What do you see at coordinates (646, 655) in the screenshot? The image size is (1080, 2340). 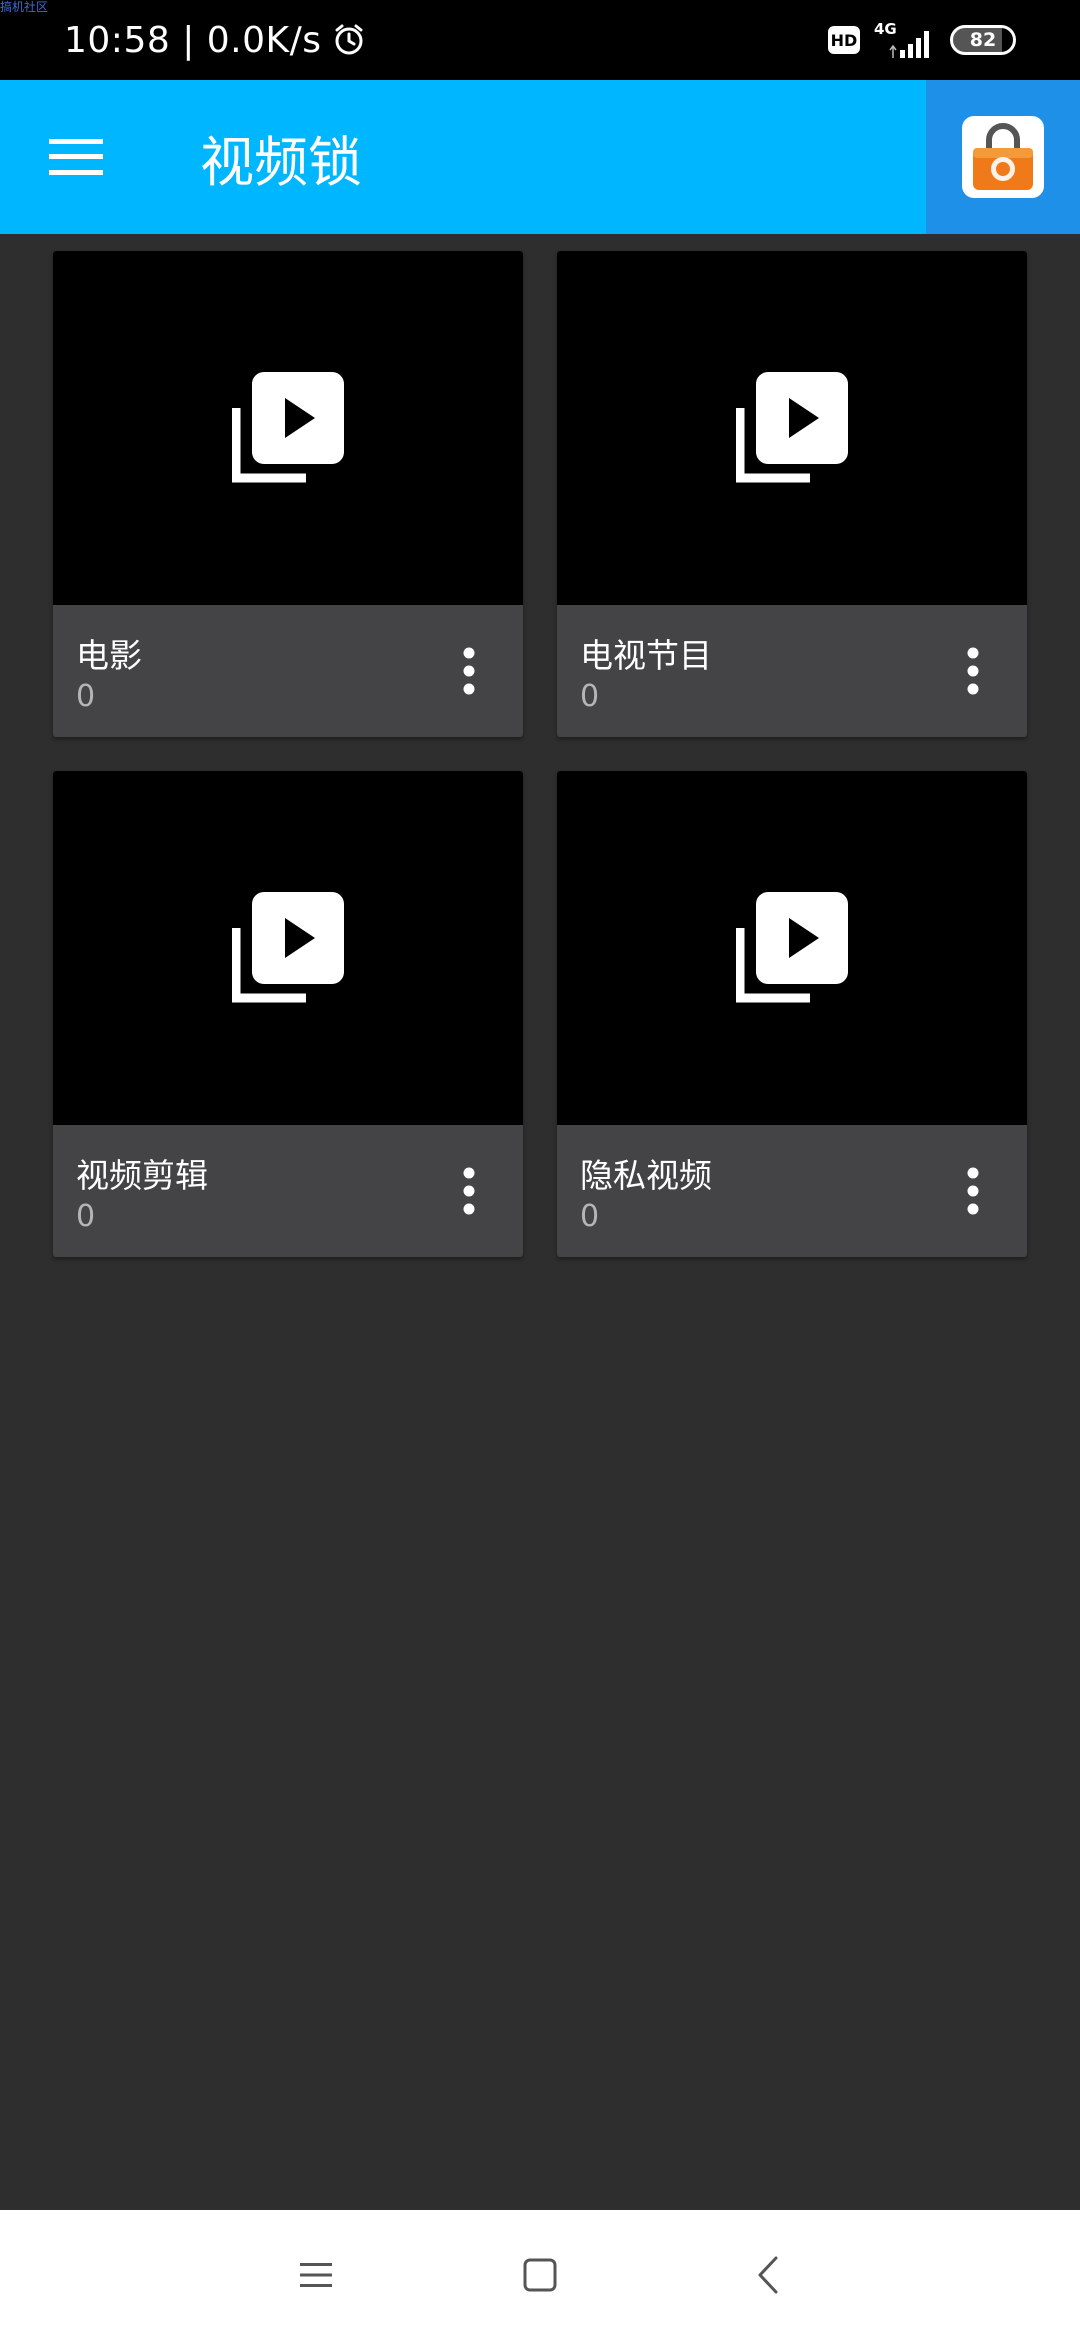 I see `album-name: 电视节目` at bounding box center [646, 655].